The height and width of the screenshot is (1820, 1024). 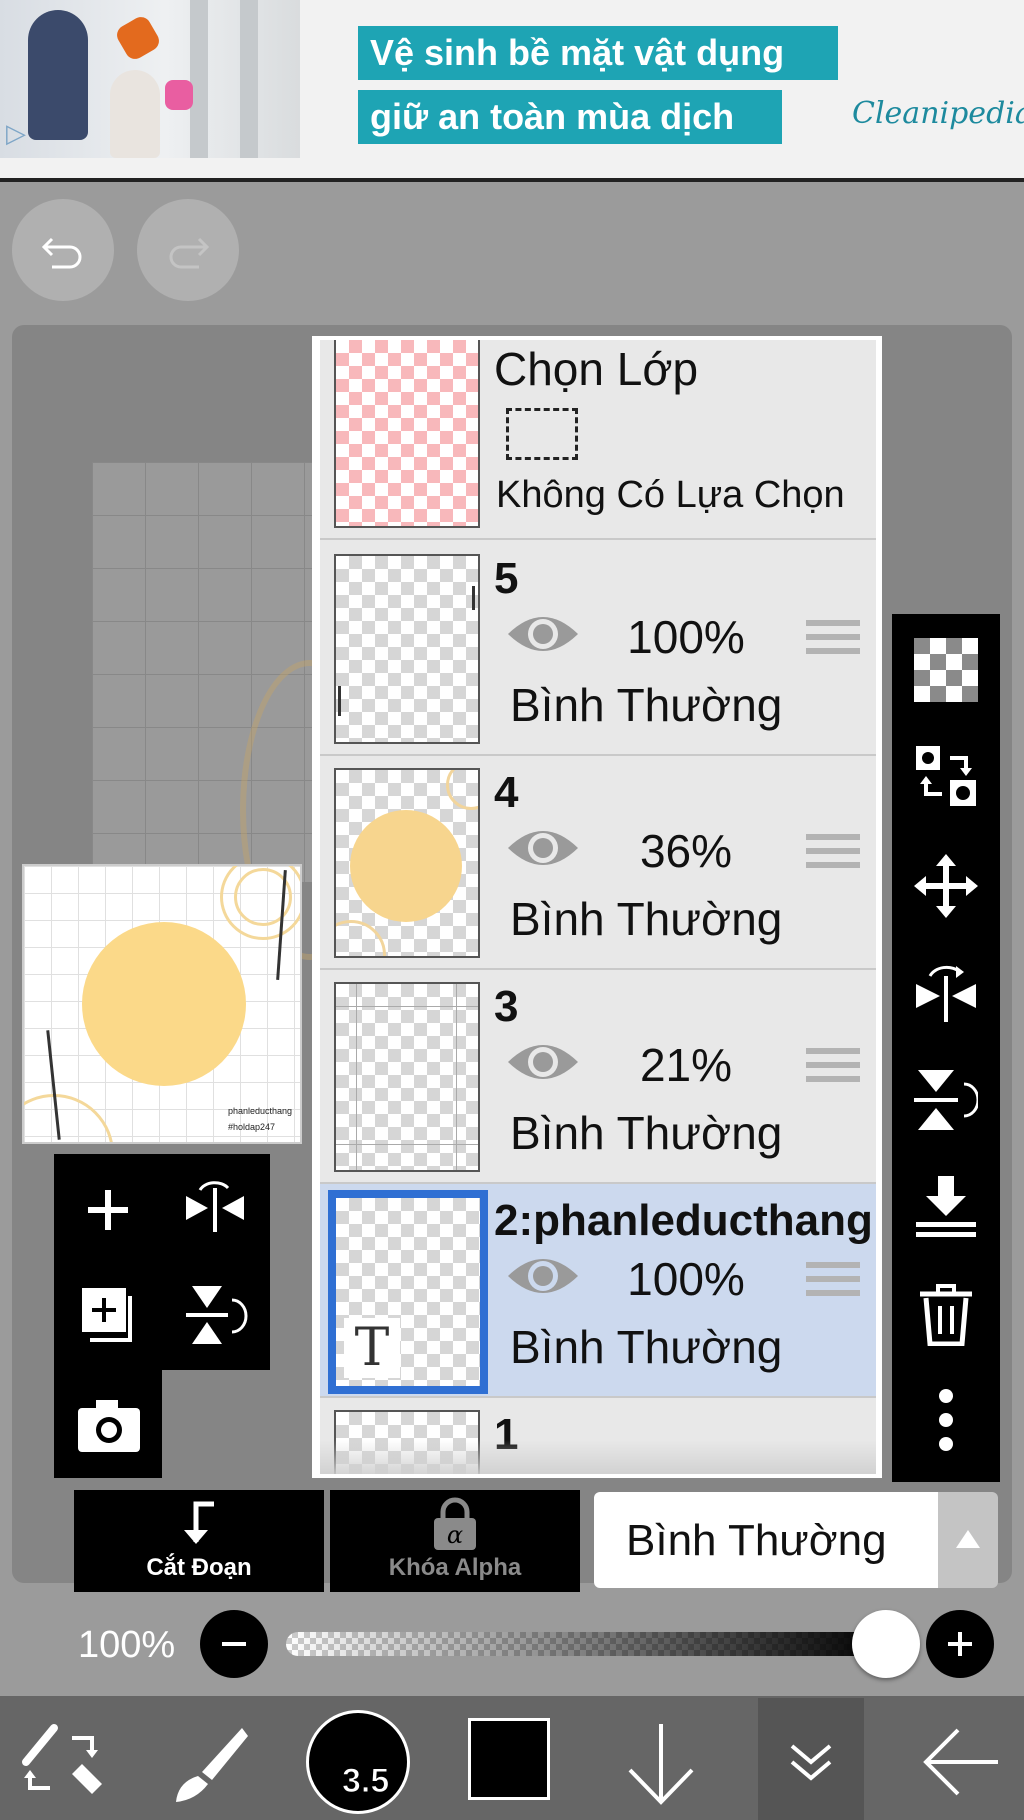 I want to click on opacity-decrease-button, so click(x=234, y=1644).